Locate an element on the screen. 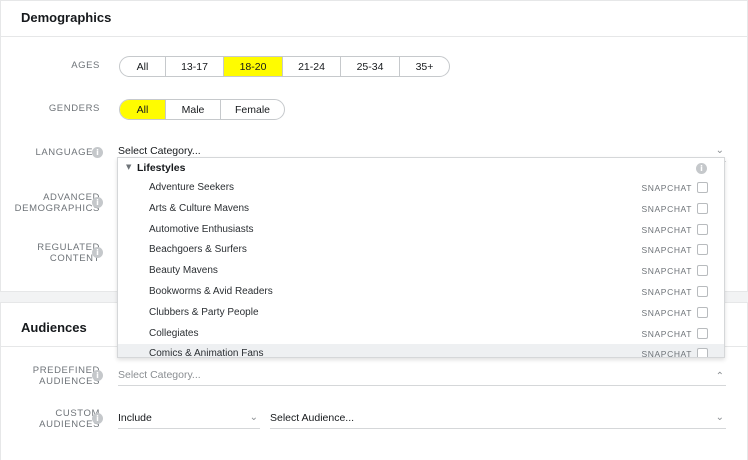 The width and height of the screenshot is (748, 460). predefined-audiences-label-line1: PREDEFINED is located at coordinates (66, 370).